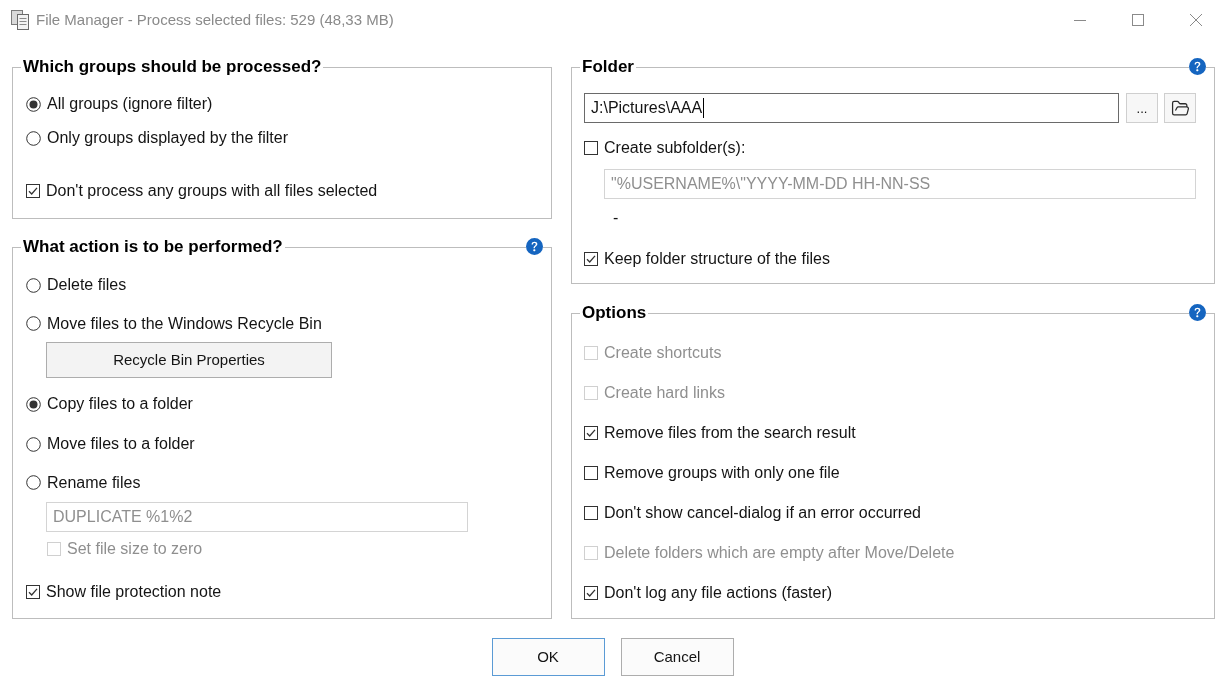 The width and height of the screenshot is (1225, 692). Describe the element at coordinates (722, 473) in the screenshot. I see `option-label: Remove groups with only one file` at that location.